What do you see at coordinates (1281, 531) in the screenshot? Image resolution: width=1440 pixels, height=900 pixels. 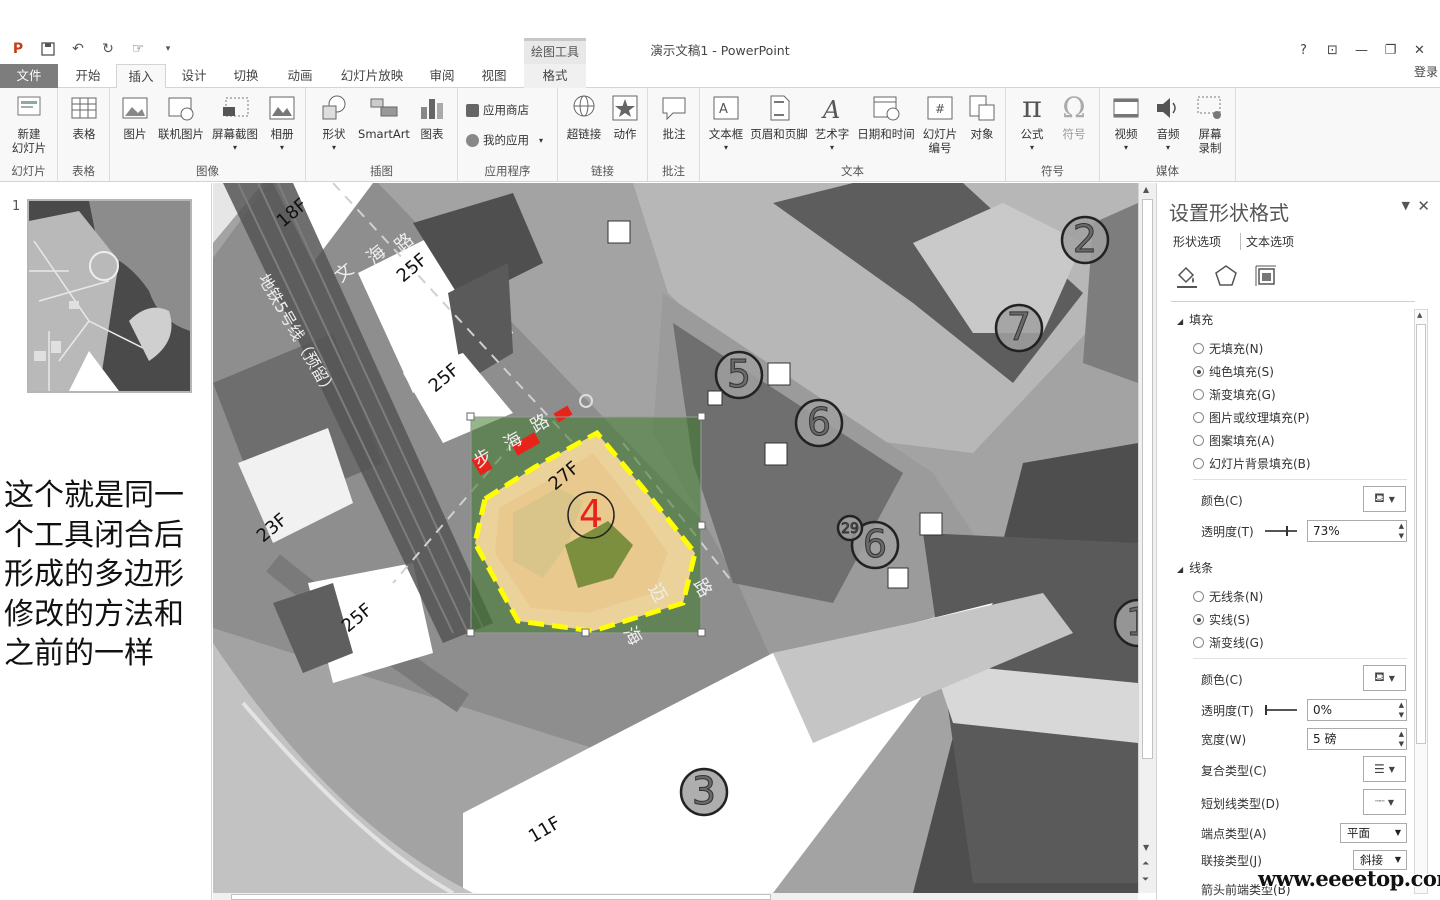 I see `fill-transparency-slider` at bounding box center [1281, 531].